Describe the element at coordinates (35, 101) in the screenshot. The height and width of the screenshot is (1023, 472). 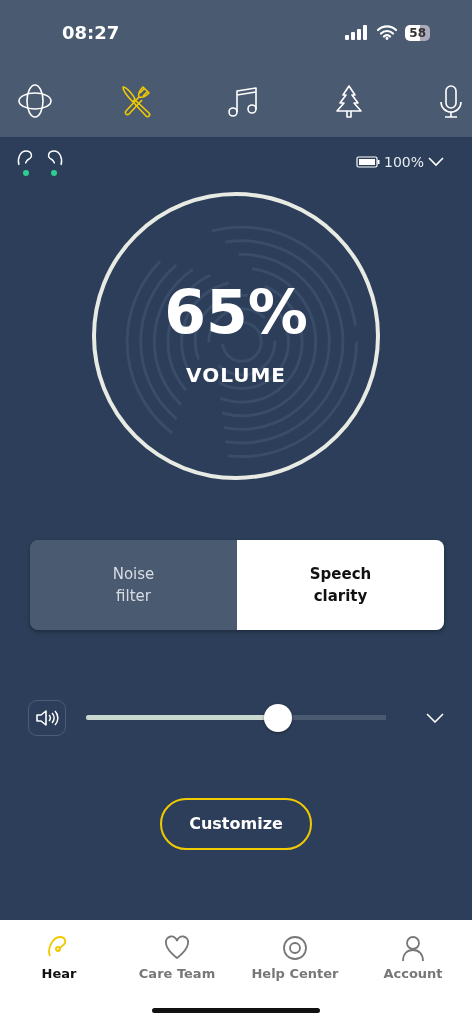
I see `globe-icon` at that location.